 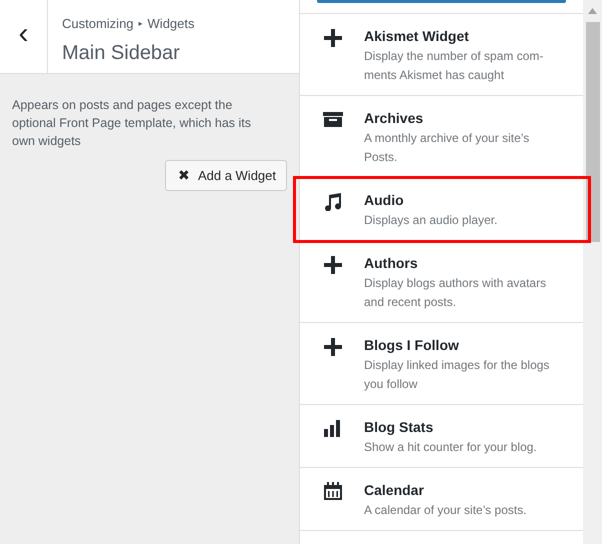 What do you see at coordinates (399, 427) in the screenshot?
I see `widget-name: Blog Stats` at bounding box center [399, 427].